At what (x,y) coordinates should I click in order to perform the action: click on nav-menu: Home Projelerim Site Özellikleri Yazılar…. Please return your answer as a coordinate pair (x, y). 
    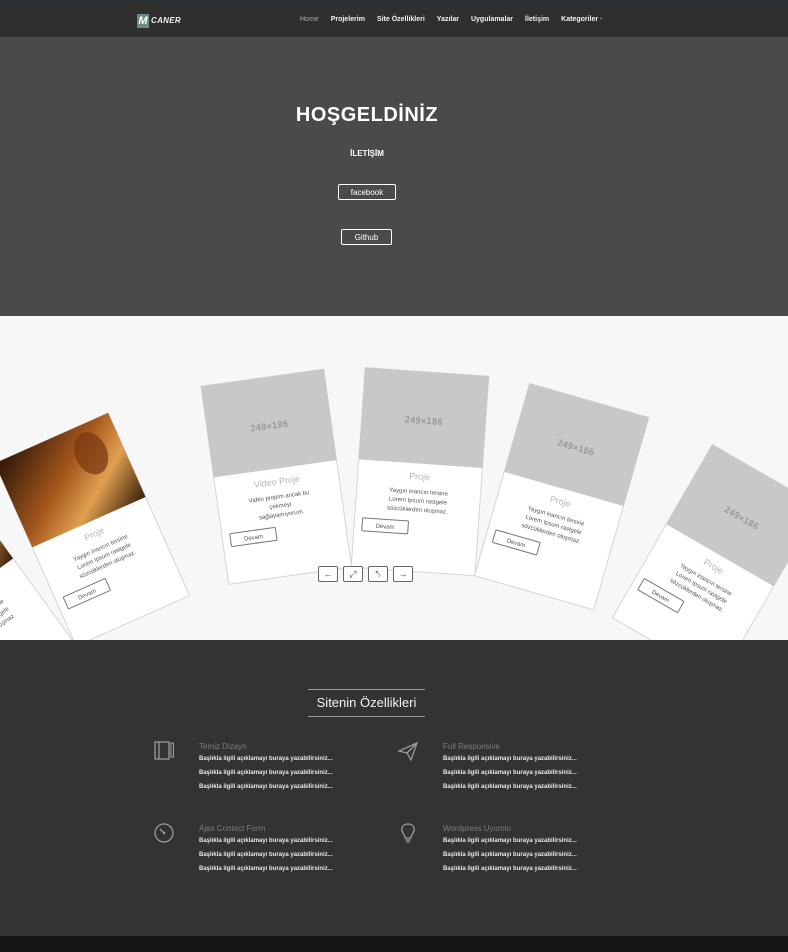
    Looking at the image, I should click on (451, 19).